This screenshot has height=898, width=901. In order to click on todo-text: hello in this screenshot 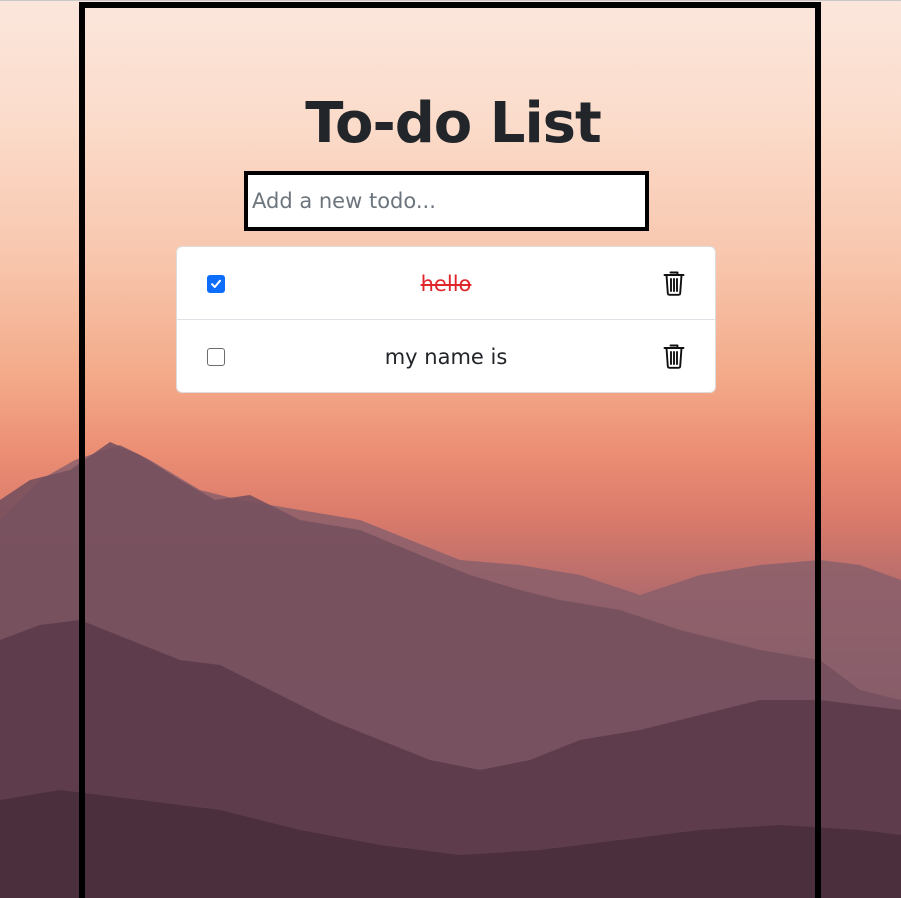, I will do `click(446, 284)`.